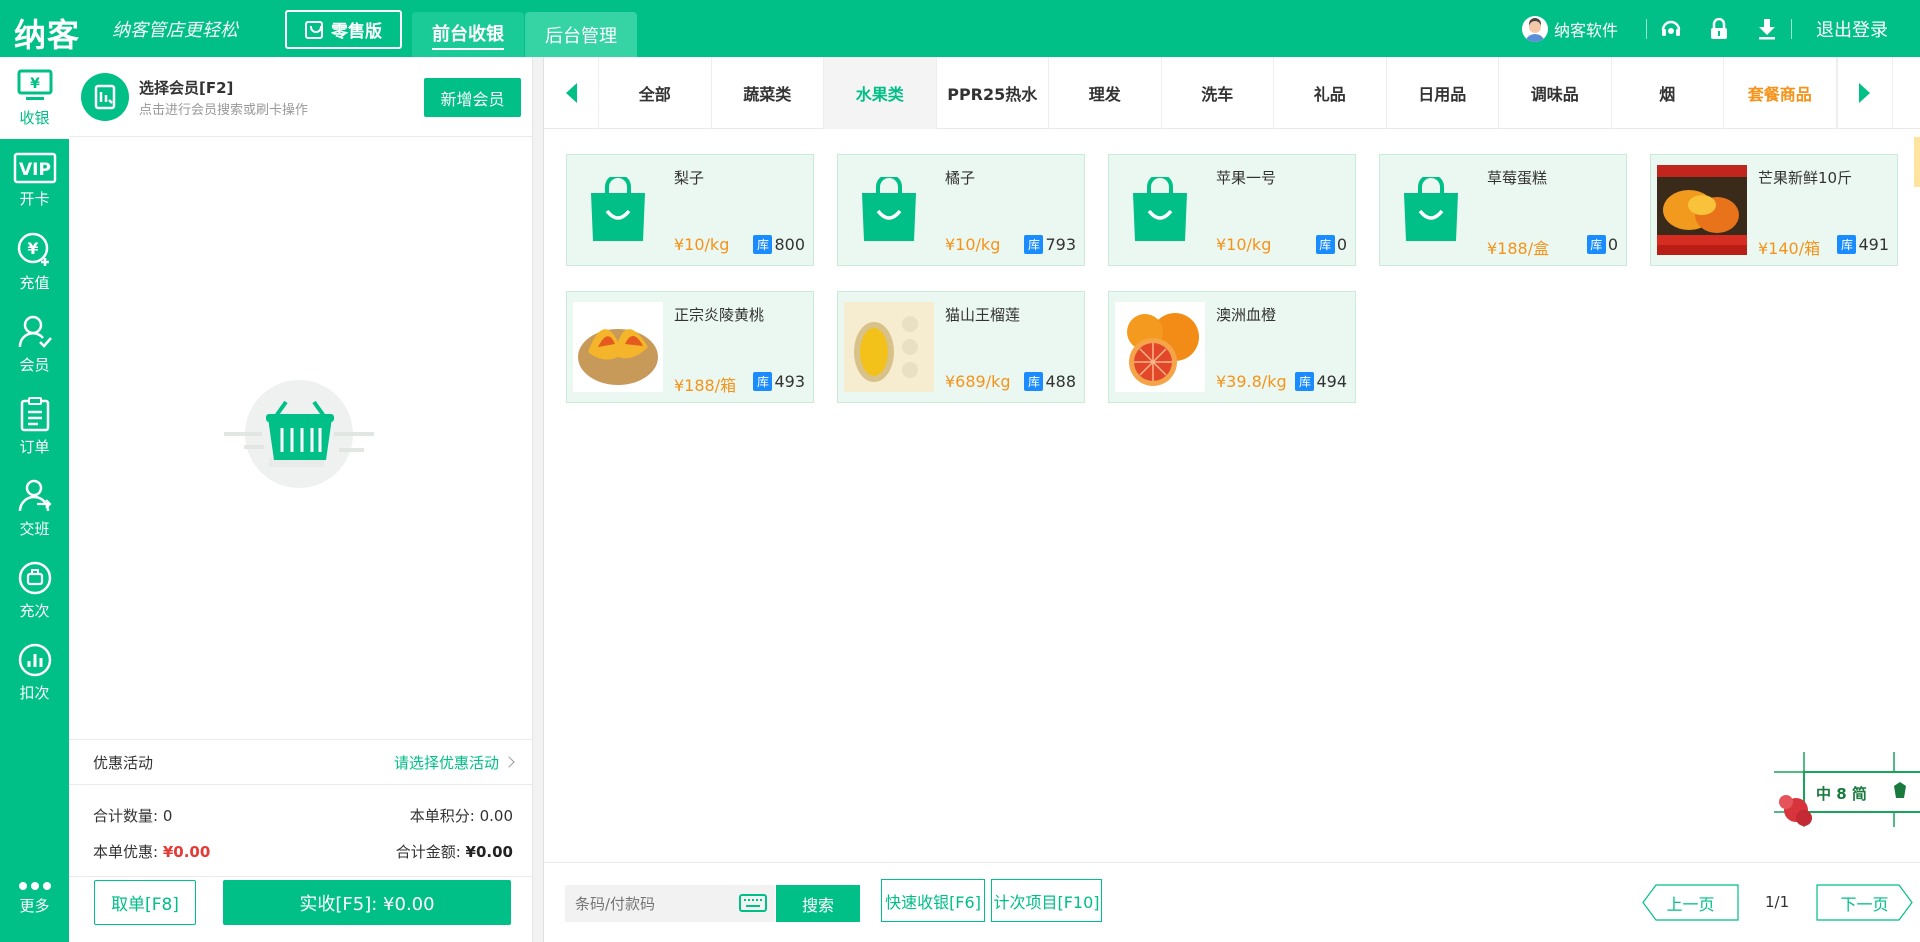 This screenshot has width=1920, height=942. I want to click on product-price: ¥10/kg, so click(702, 244).